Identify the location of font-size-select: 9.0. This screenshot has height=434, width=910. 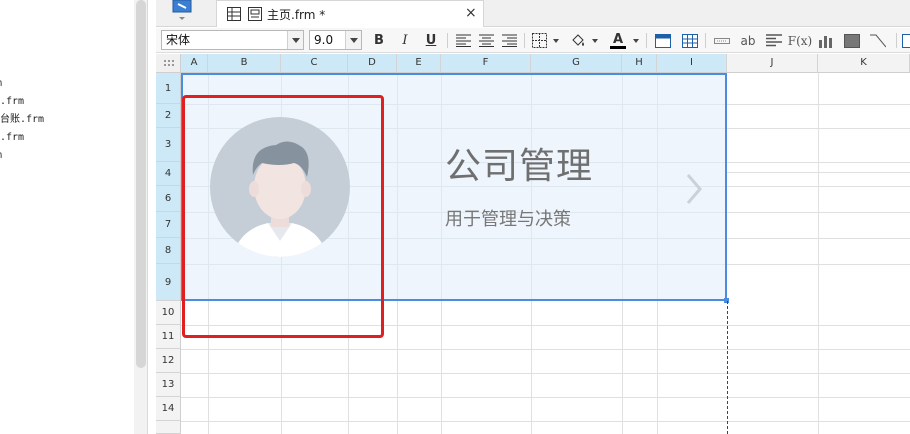
(335, 40).